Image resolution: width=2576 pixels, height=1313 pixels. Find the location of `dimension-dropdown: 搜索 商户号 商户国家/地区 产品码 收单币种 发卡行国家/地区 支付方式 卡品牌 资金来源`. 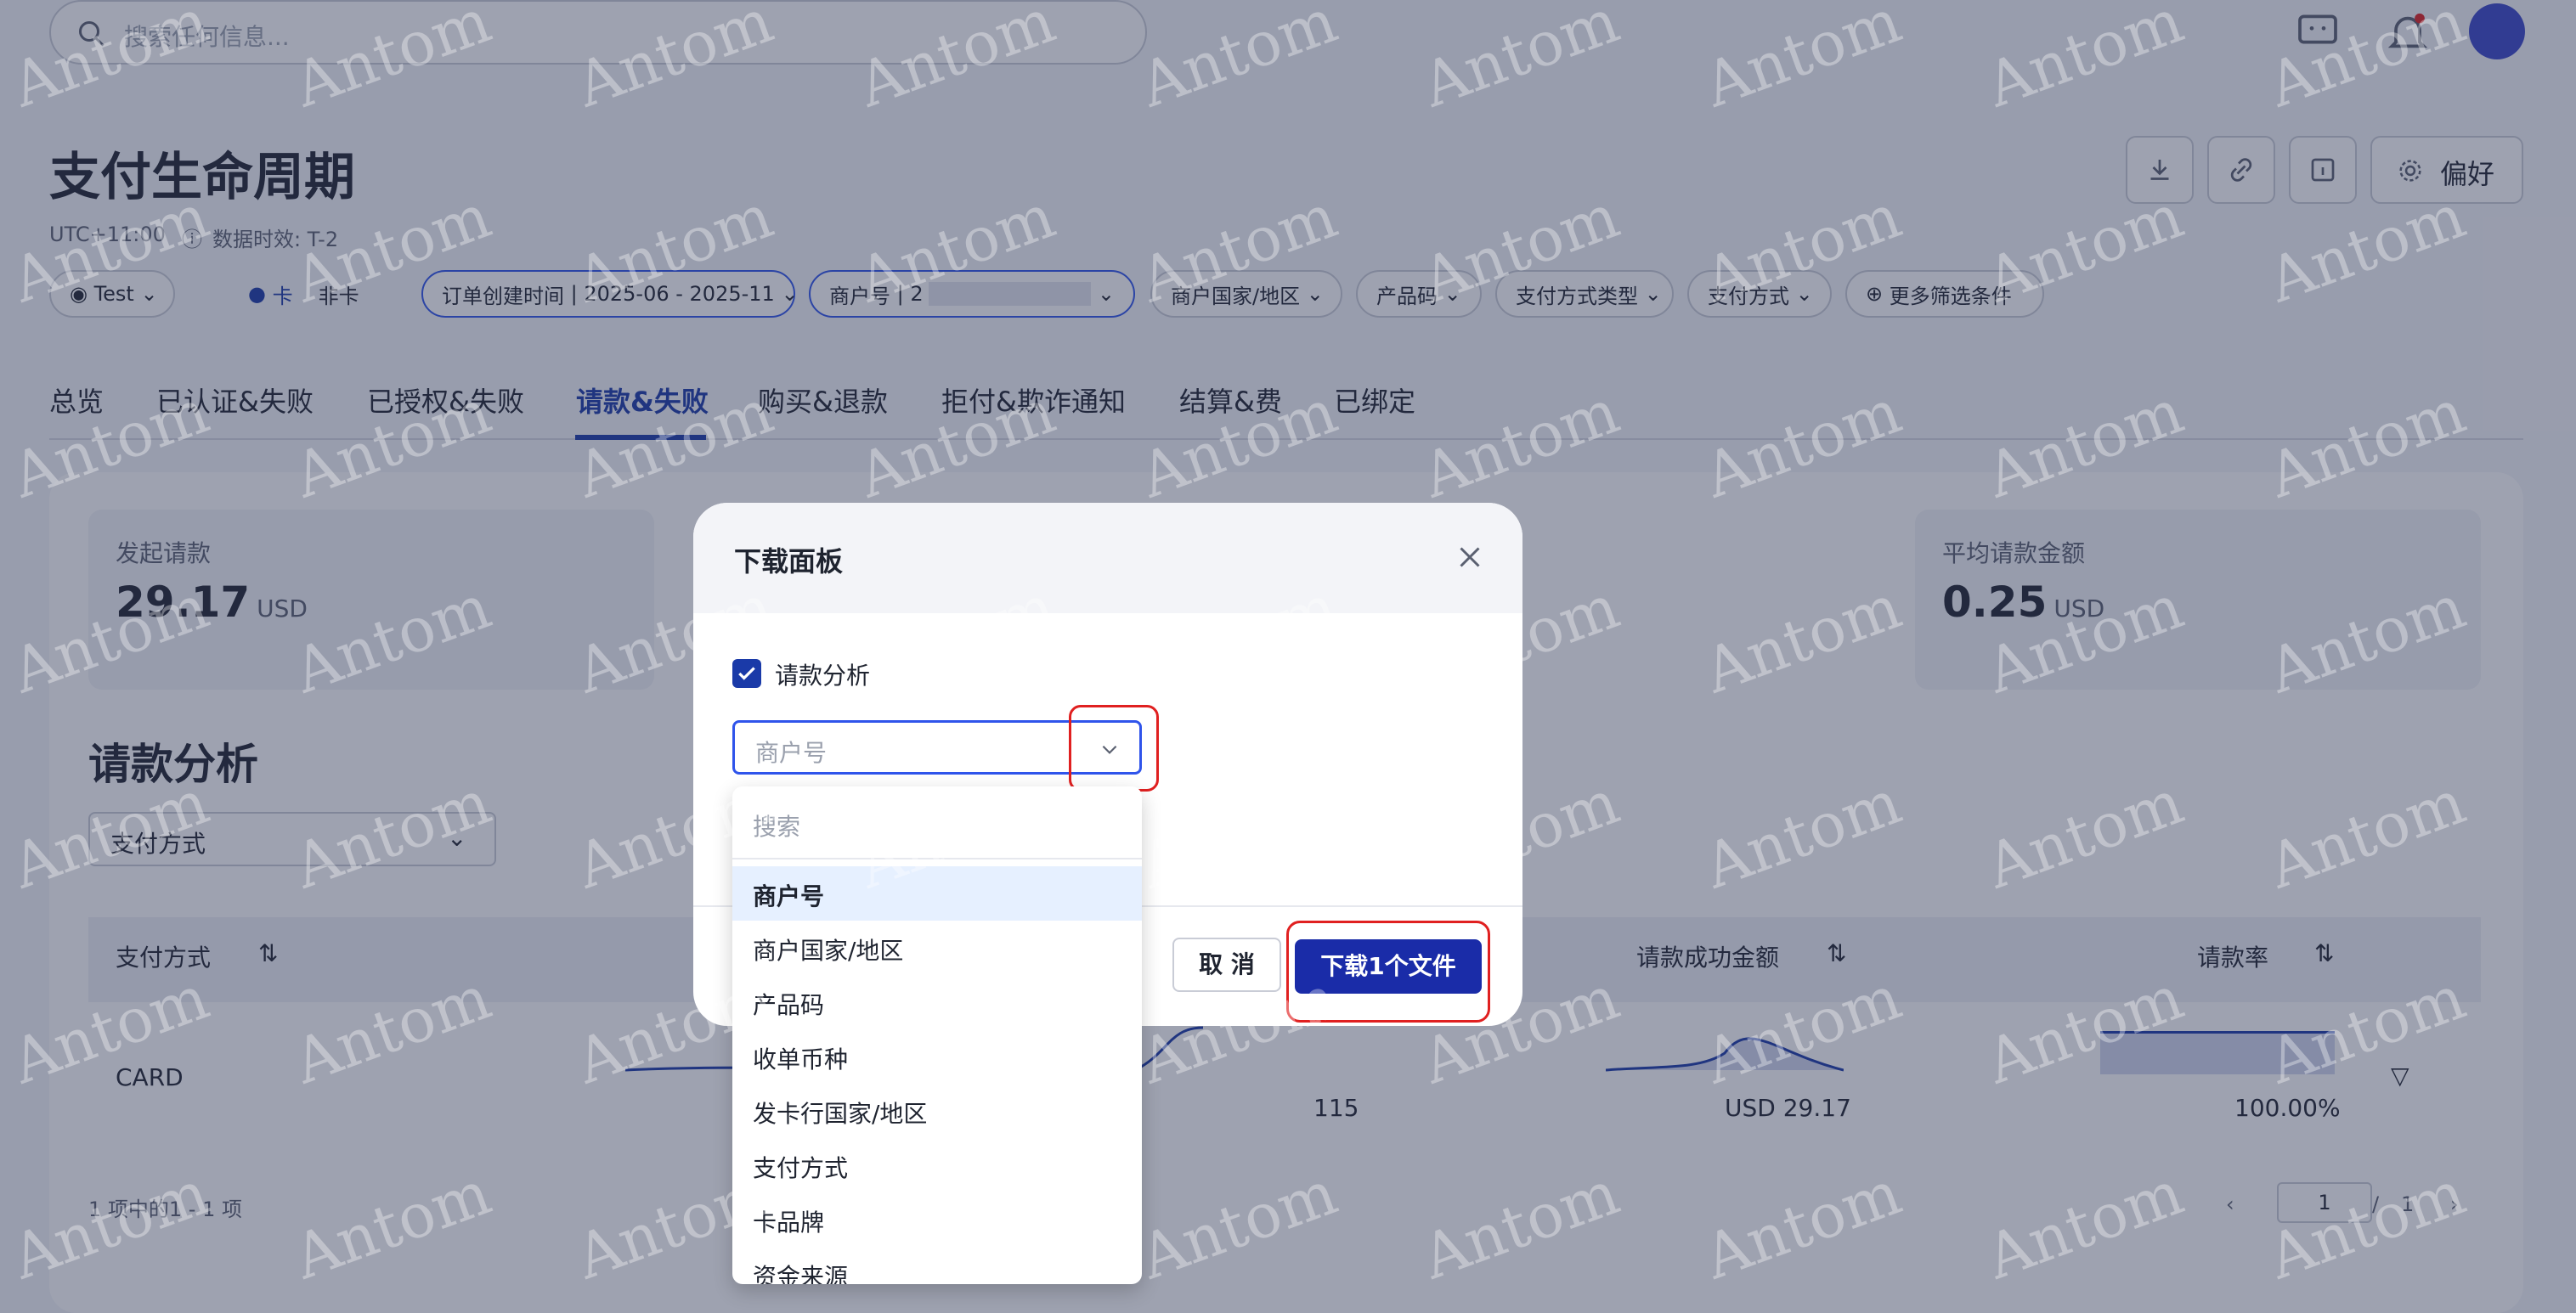

dimension-dropdown: 搜索 商户号 商户国家/地区 产品码 收单币种 发卡行国家/地区 支付方式 卡品牌 资金来源 is located at coordinates (937, 1035).